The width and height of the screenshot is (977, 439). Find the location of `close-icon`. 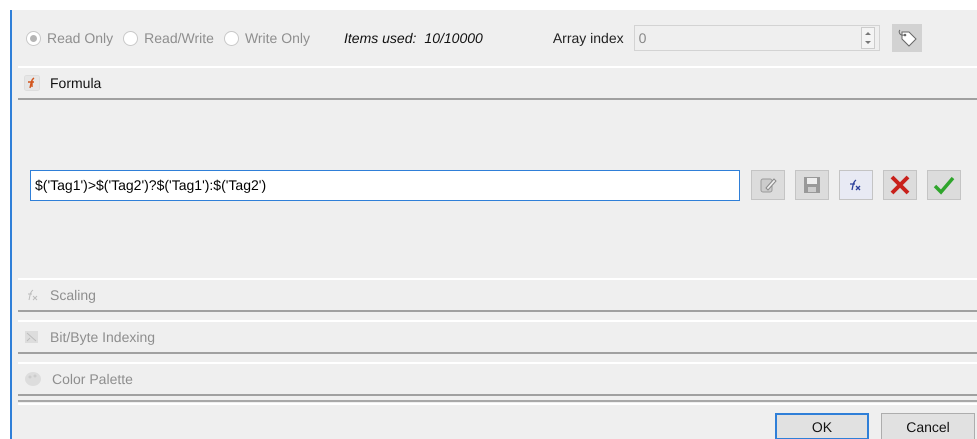

close-icon is located at coordinates (900, 185).